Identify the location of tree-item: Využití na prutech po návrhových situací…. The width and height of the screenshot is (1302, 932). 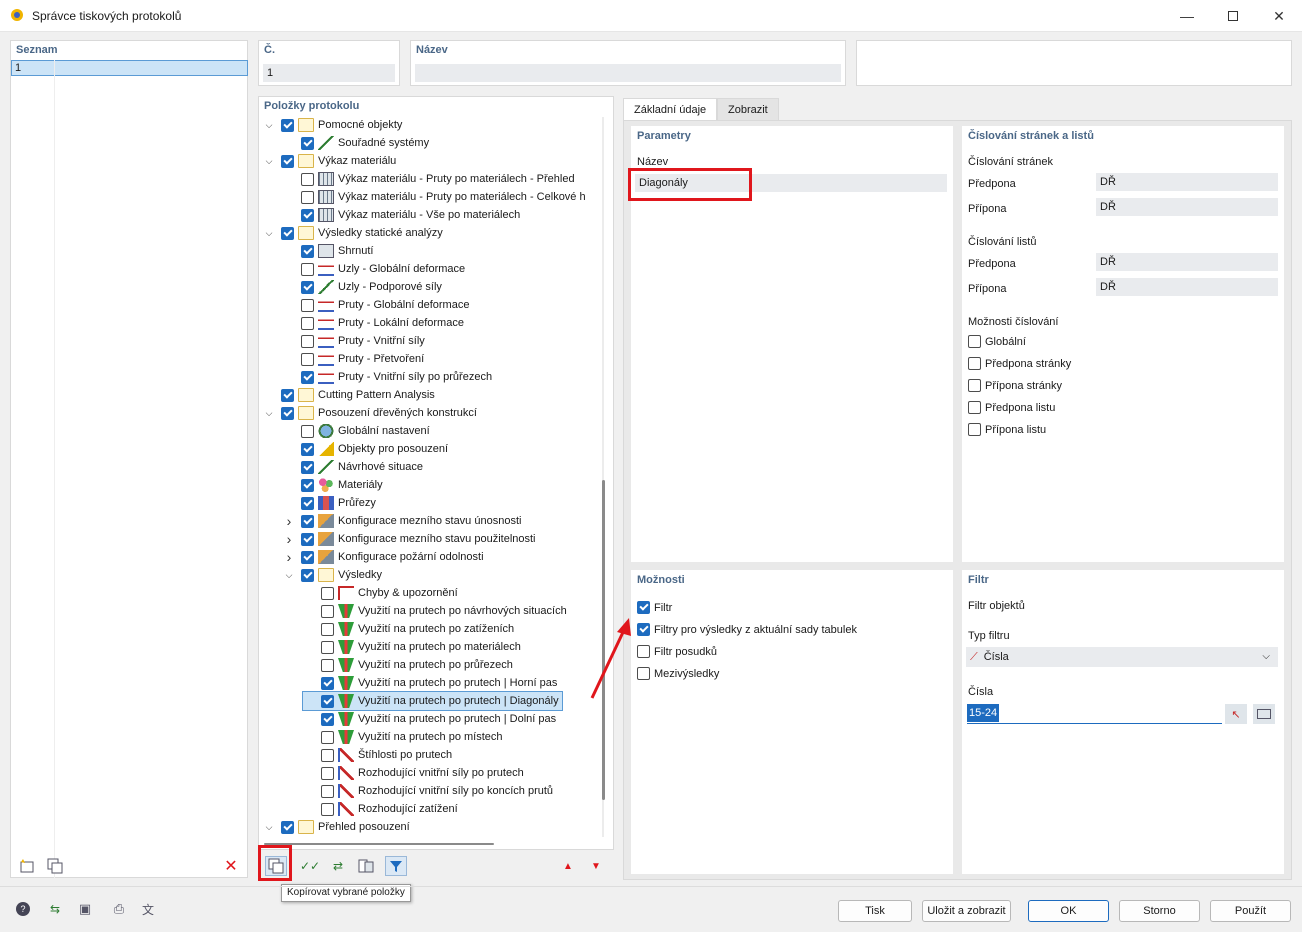
(435, 611).